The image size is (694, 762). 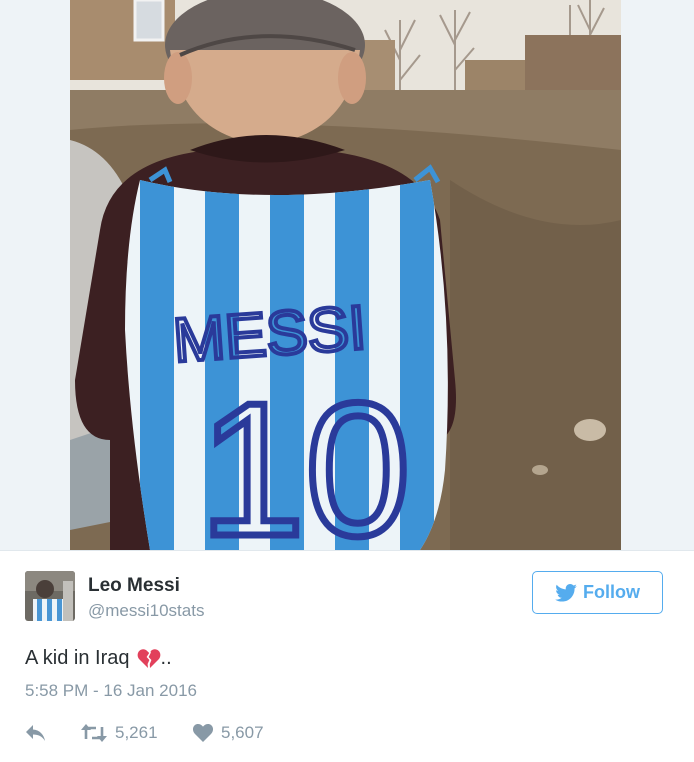 I want to click on like-button: 5,607, so click(x=228, y=733).